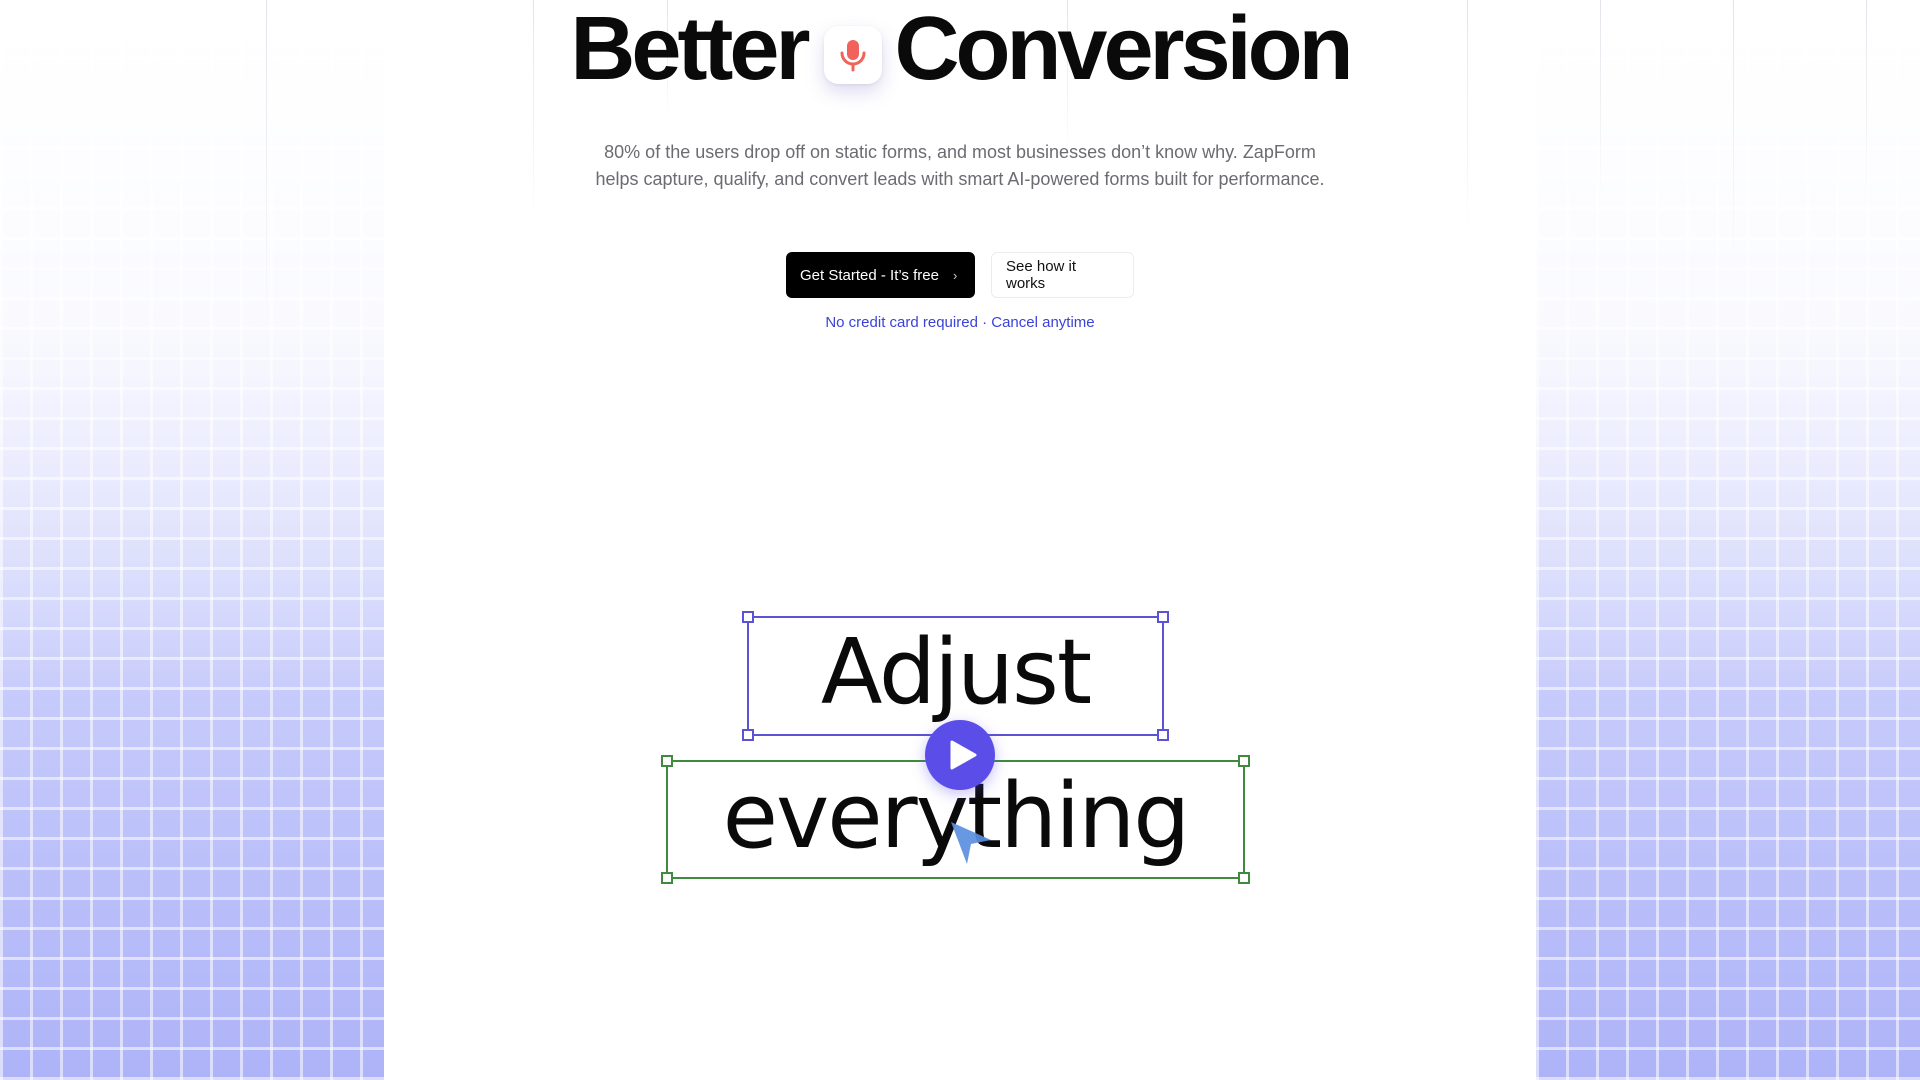  What do you see at coordinates (971, 843) in the screenshot?
I see `cursor-arrow-icon` at bounding box center [971, 843].